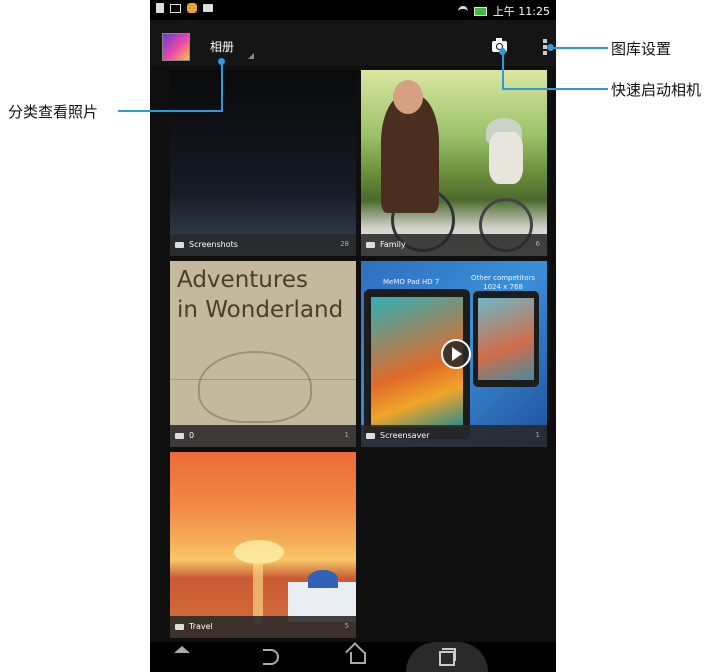 This screenshot has width=723, height=672. I want to click on home-icon, so click(358, 658).